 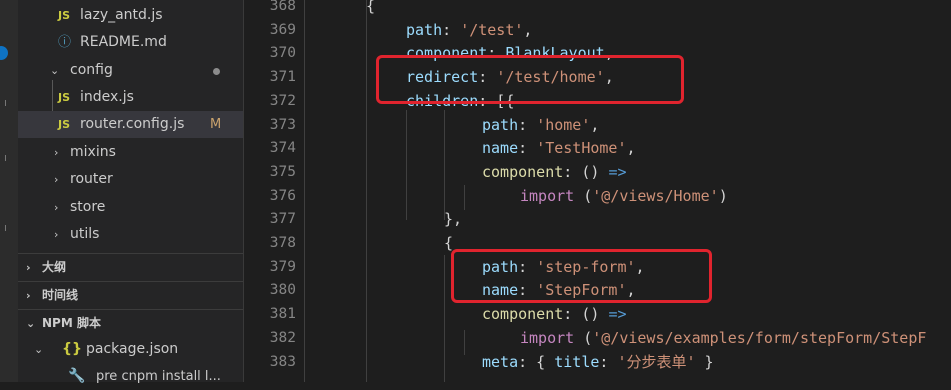 I want to click on section-npm-scripts: ⌄ NPM 脚本, so click(x=130, y=323).